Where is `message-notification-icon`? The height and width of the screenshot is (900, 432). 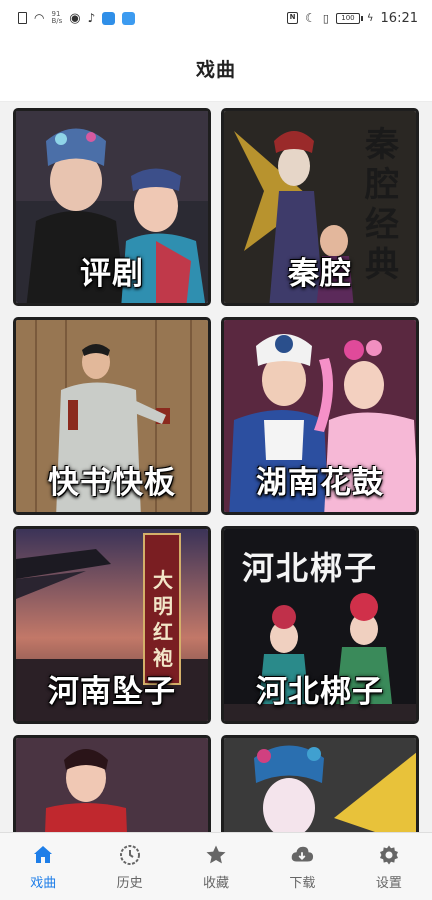 message-notification-icon is located at coordinates (129, 18).